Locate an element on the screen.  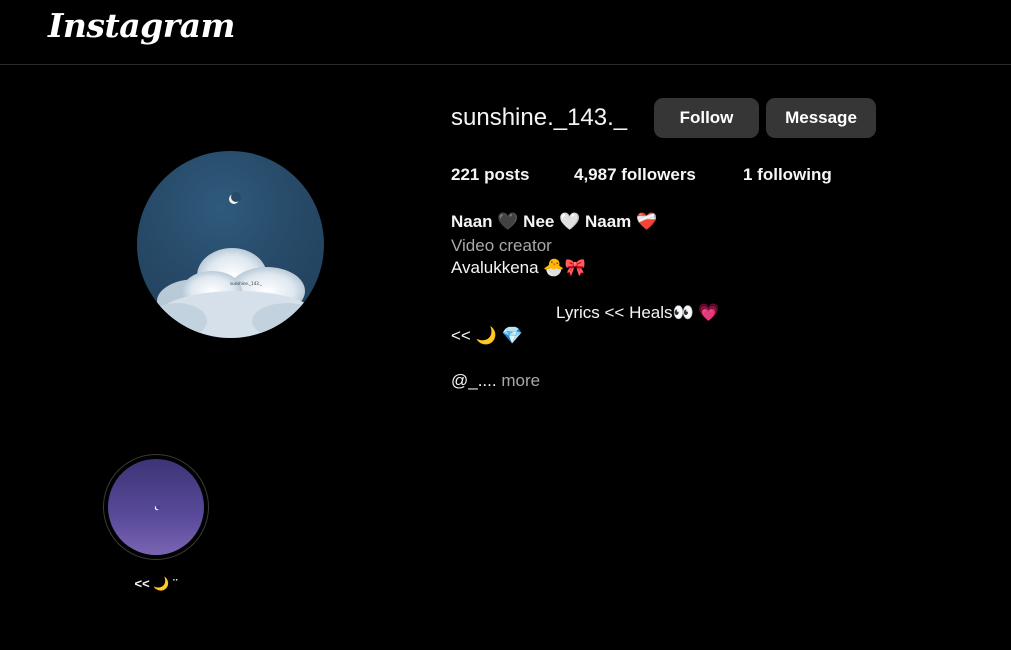
profile-avatar: sunshine._143._ is located at coordinates (230, 244).